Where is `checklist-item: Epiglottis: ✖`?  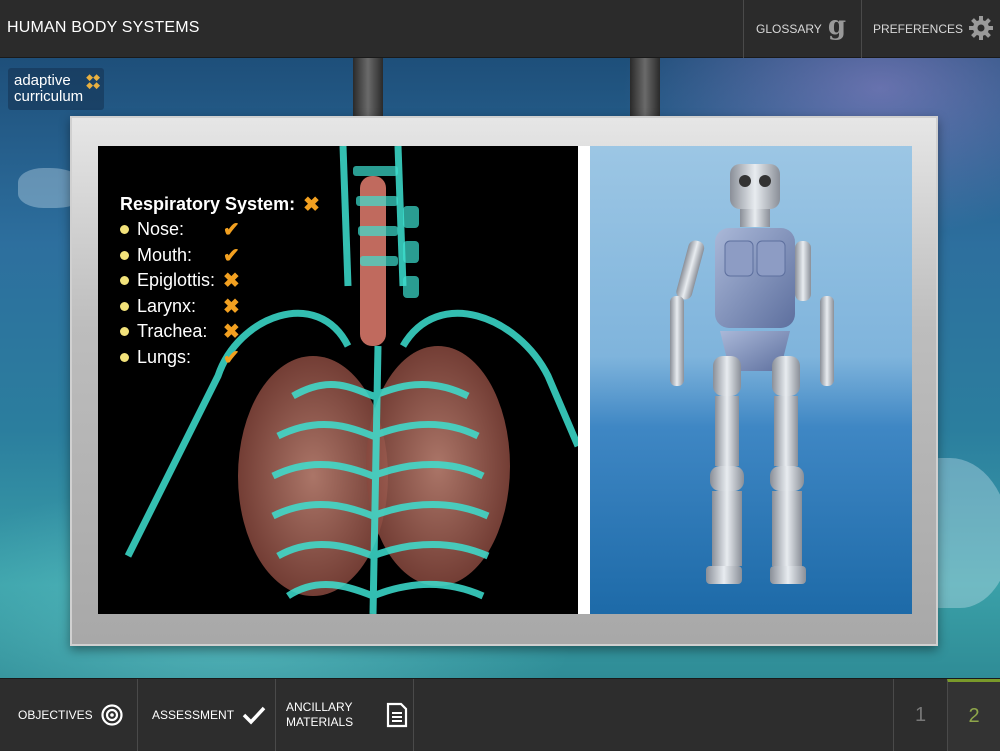
checklist-item: Epiglottis: ✖ is located at coordinates (220, 281).